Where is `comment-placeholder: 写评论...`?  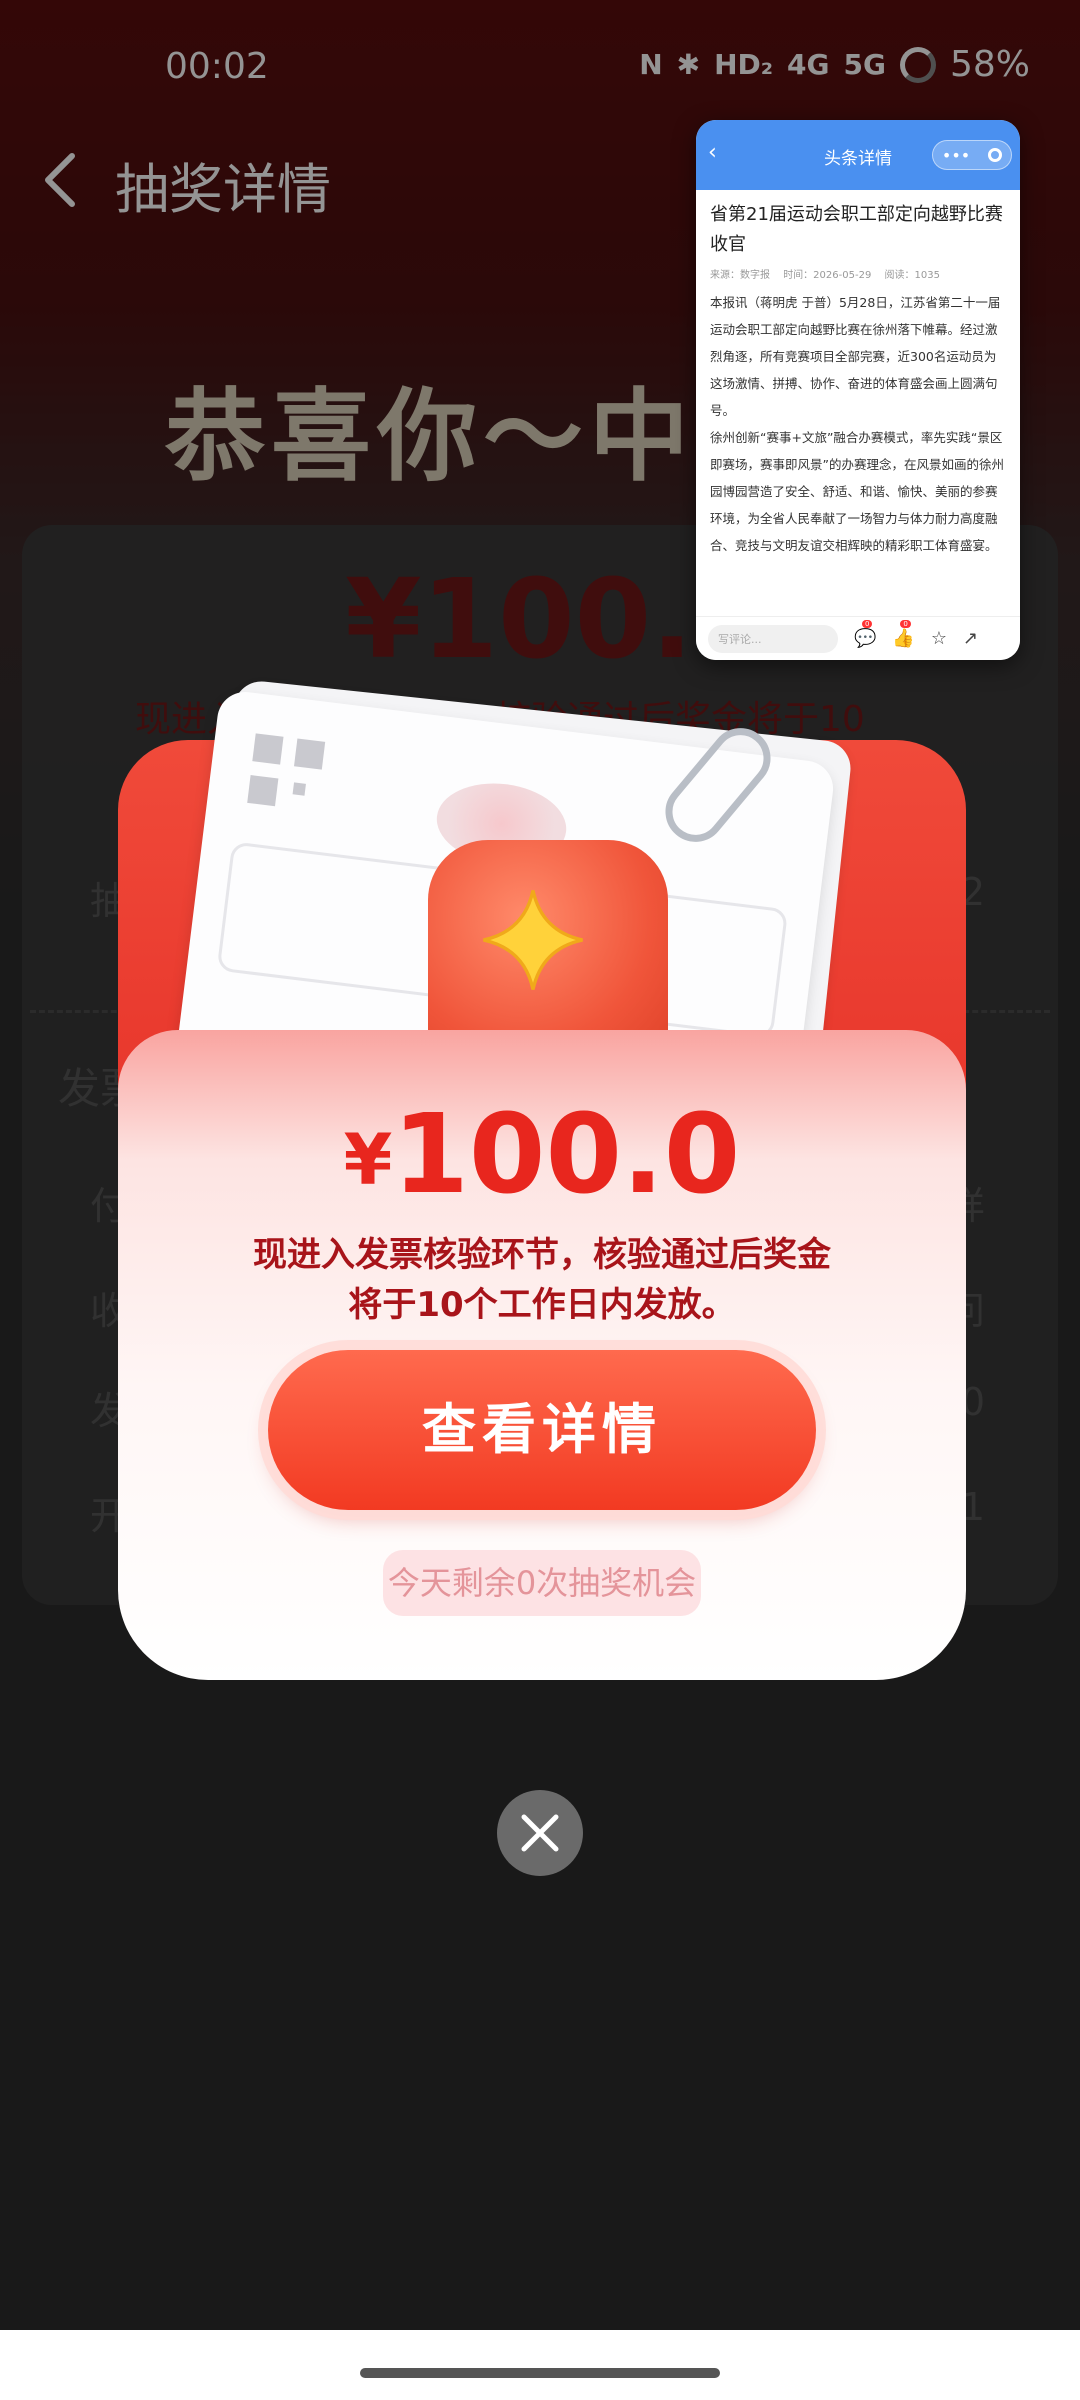
comment-placeholder: 写评论... is located at coordinates (740, 639).